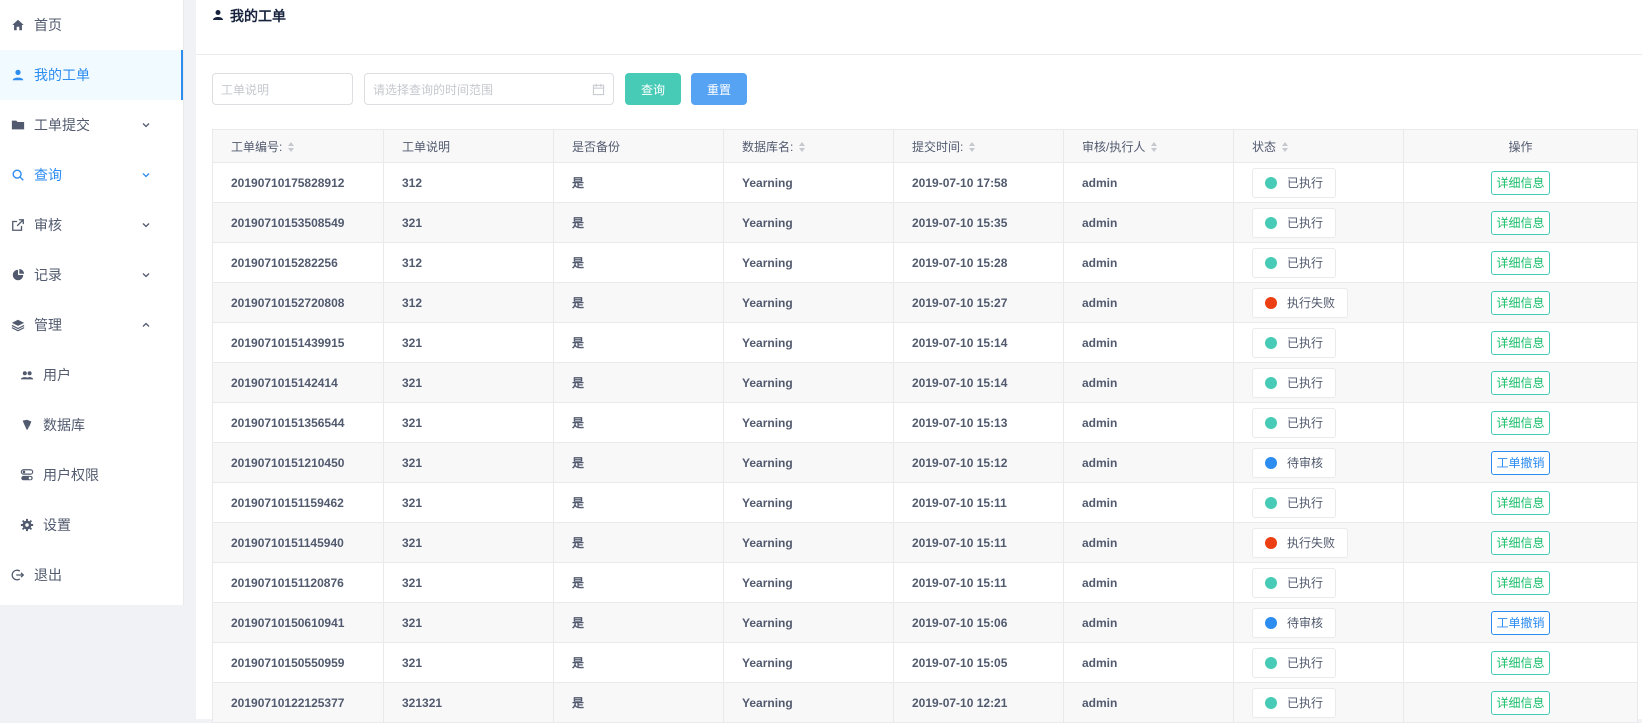 This screenshot has width=1642, height=723. What do you see at coordinates (64, 425) in the screenshot?
I see `sidebar-item-label: 数据库` at bounding box center [64, 425].